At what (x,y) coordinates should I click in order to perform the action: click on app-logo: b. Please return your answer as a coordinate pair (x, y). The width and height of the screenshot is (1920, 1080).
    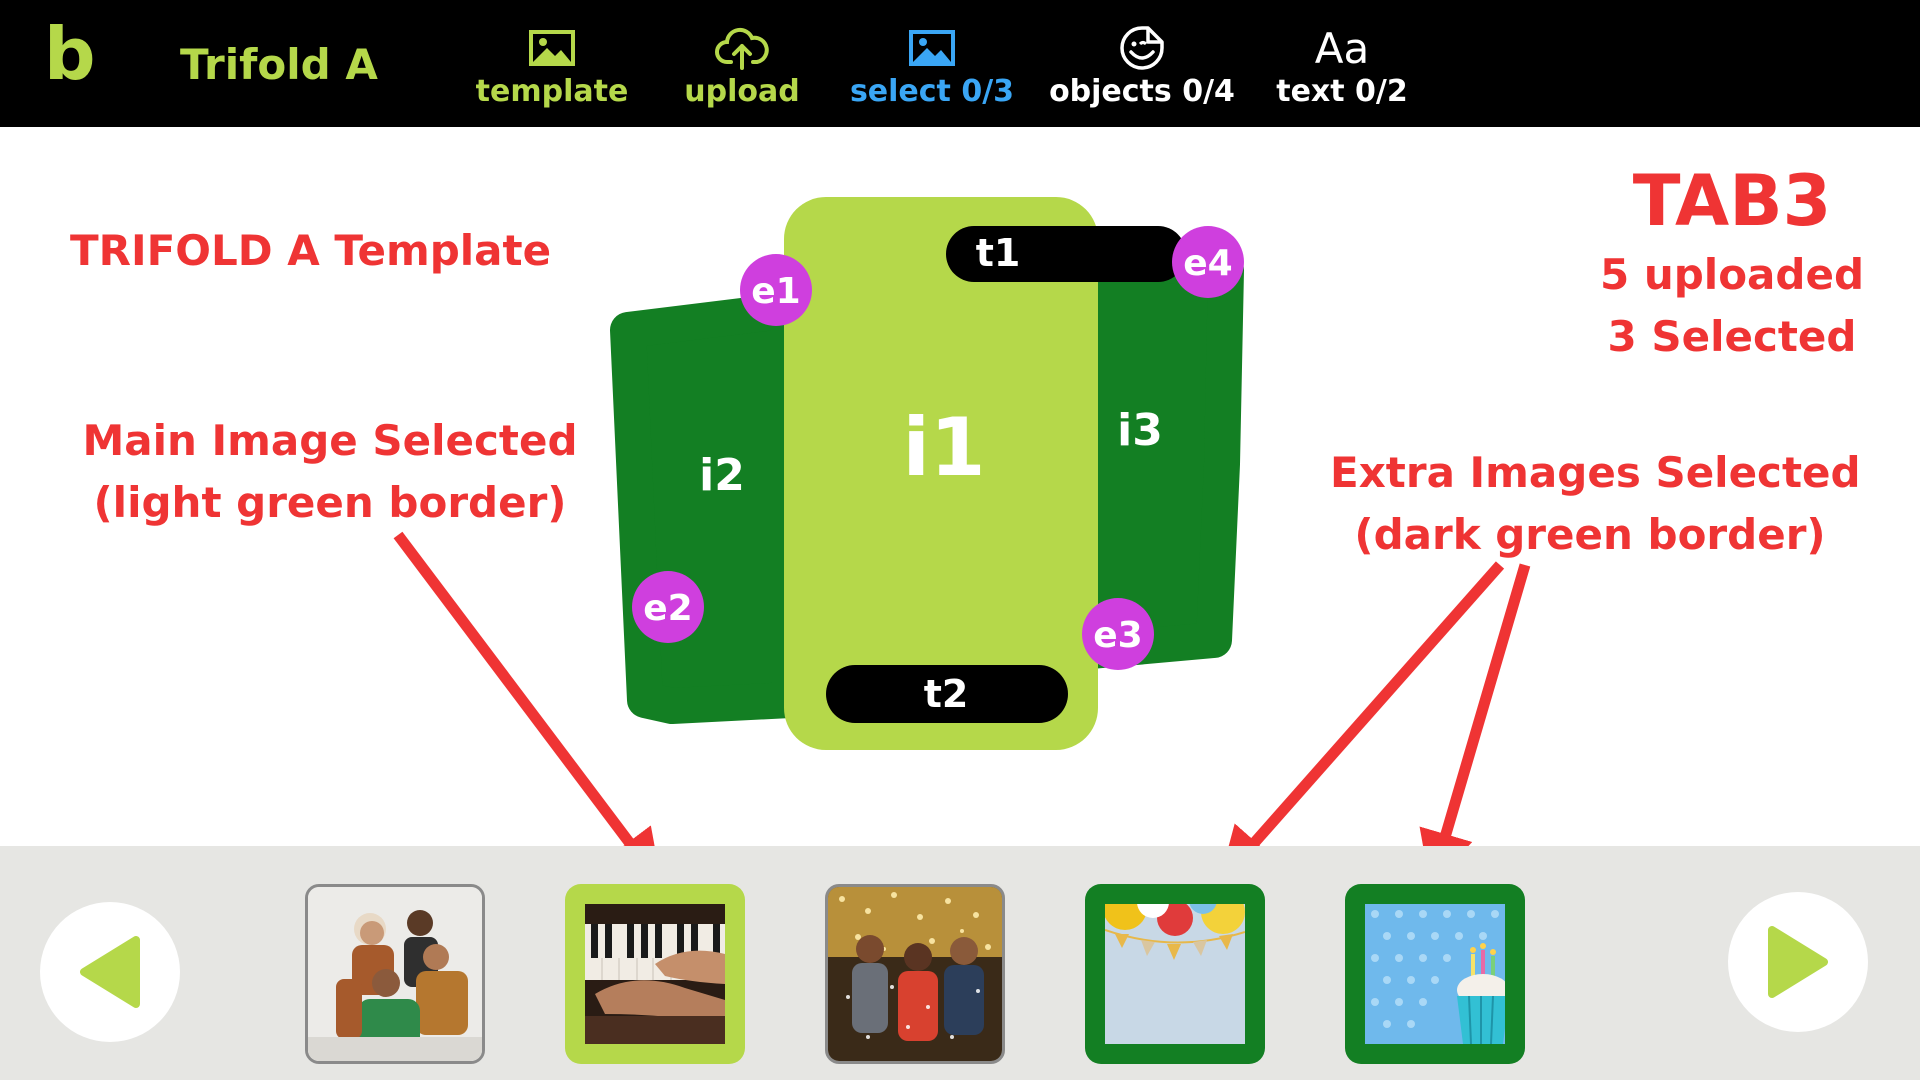
    Looking at the image, I should click on (70, 54).